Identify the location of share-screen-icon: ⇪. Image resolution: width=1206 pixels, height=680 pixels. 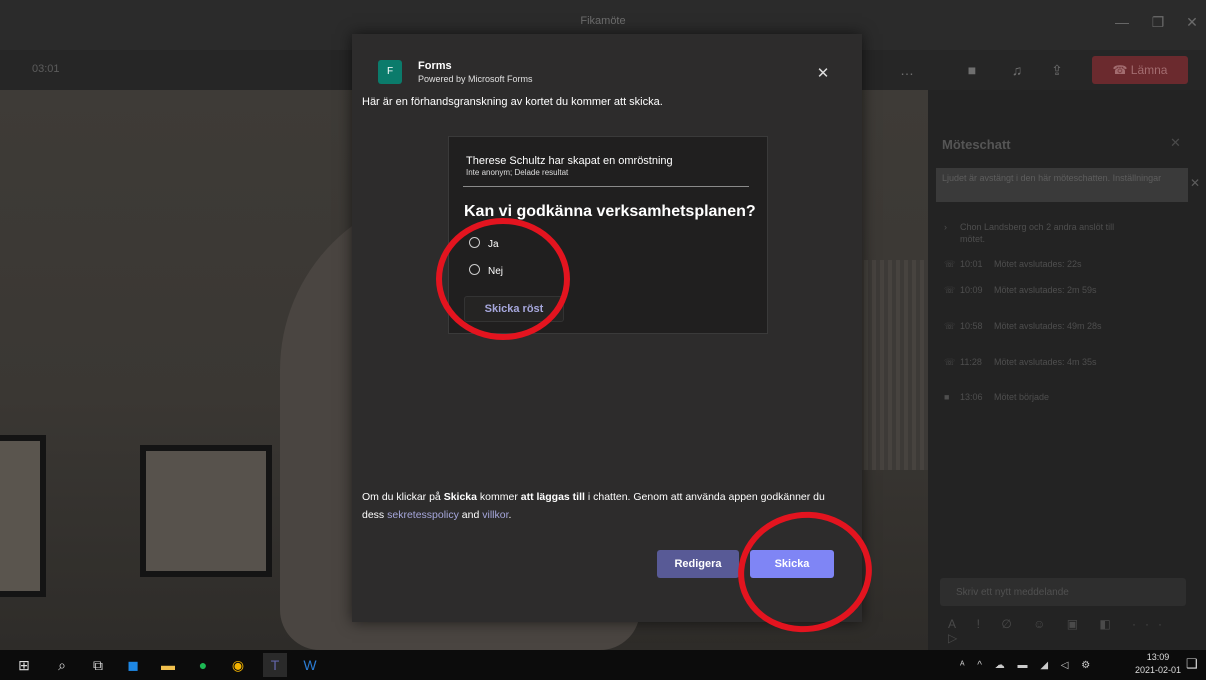
(1057, 70).